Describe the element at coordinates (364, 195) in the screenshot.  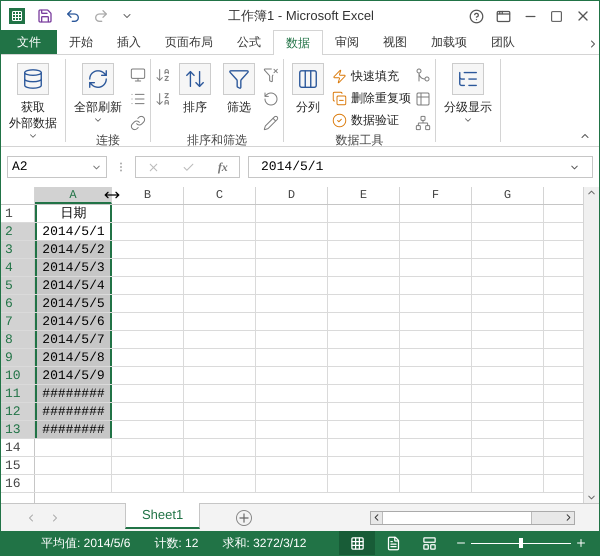
I see `column-header: E` at that location.